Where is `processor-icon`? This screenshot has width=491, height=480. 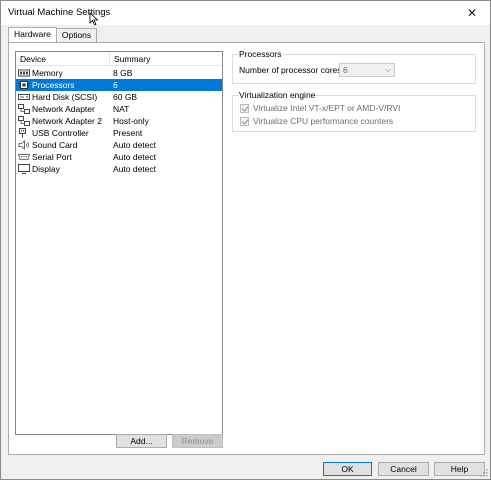 processor-icon is located at coordinates (24, 85).